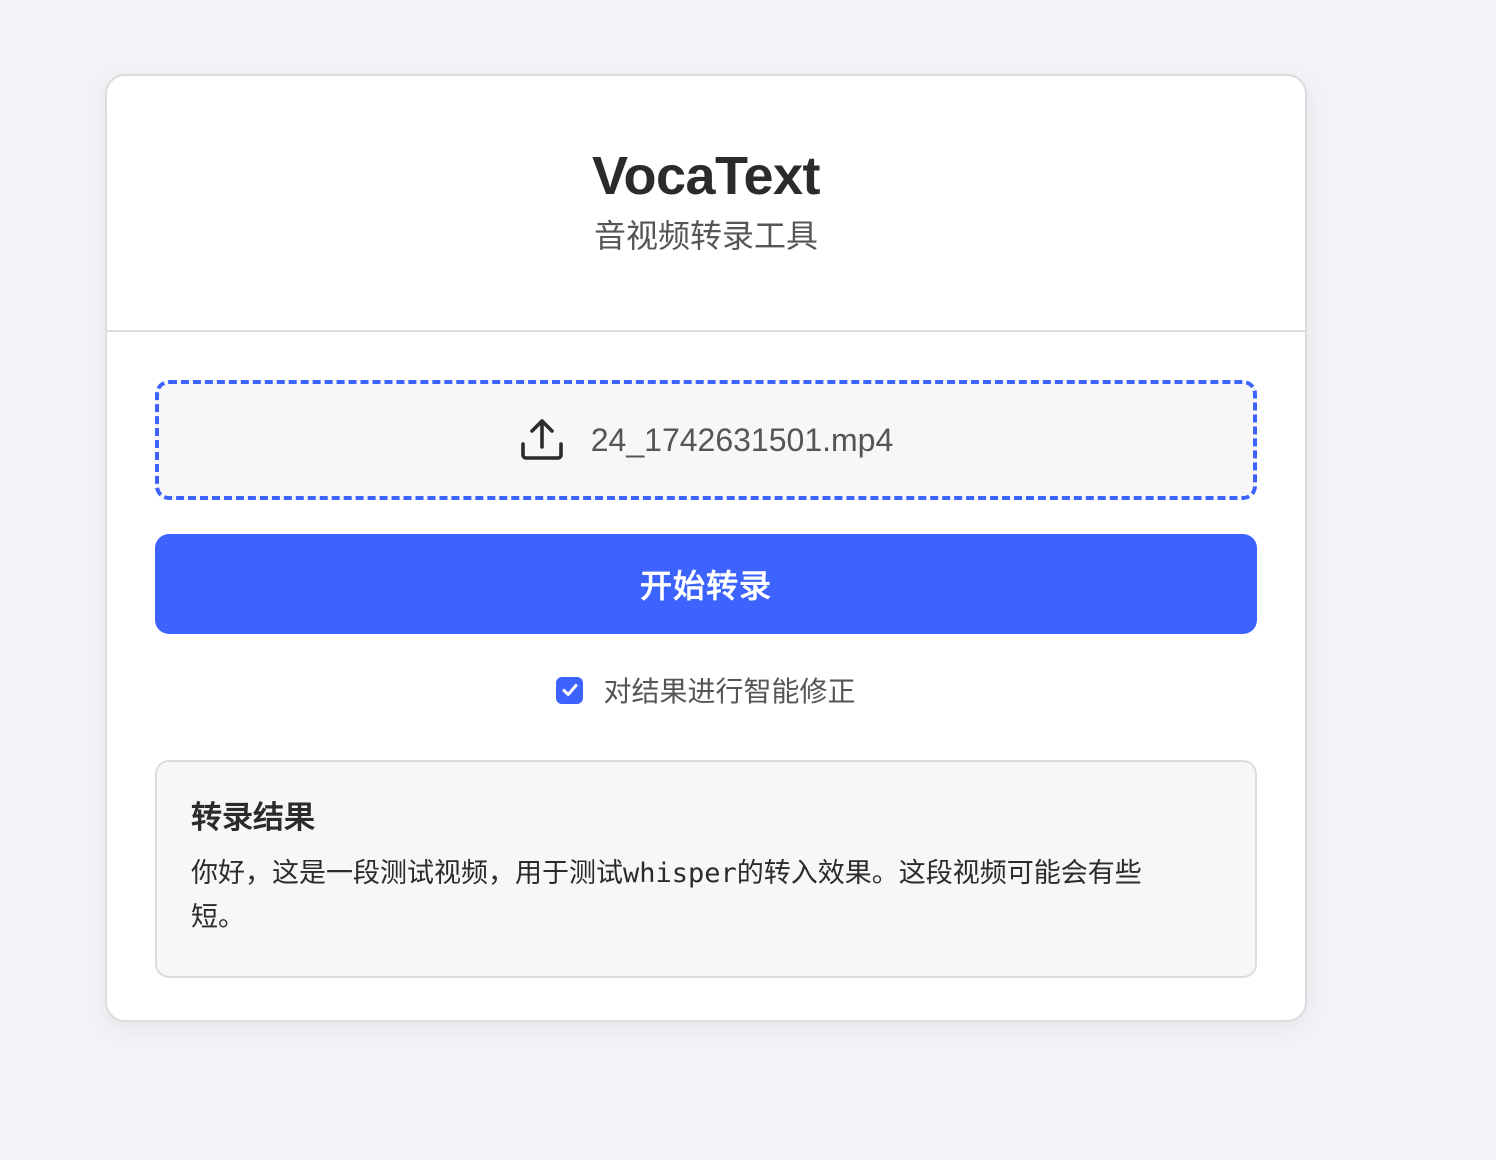 The height and width of the screenshot is (1160, 1496). Describe the element at coordinates (666, 895) in the screenshot. I see `result-text: 你好，这是一段测试视频，用于测试whisper的转入效果。这段视频可能会有些短。` at that location.